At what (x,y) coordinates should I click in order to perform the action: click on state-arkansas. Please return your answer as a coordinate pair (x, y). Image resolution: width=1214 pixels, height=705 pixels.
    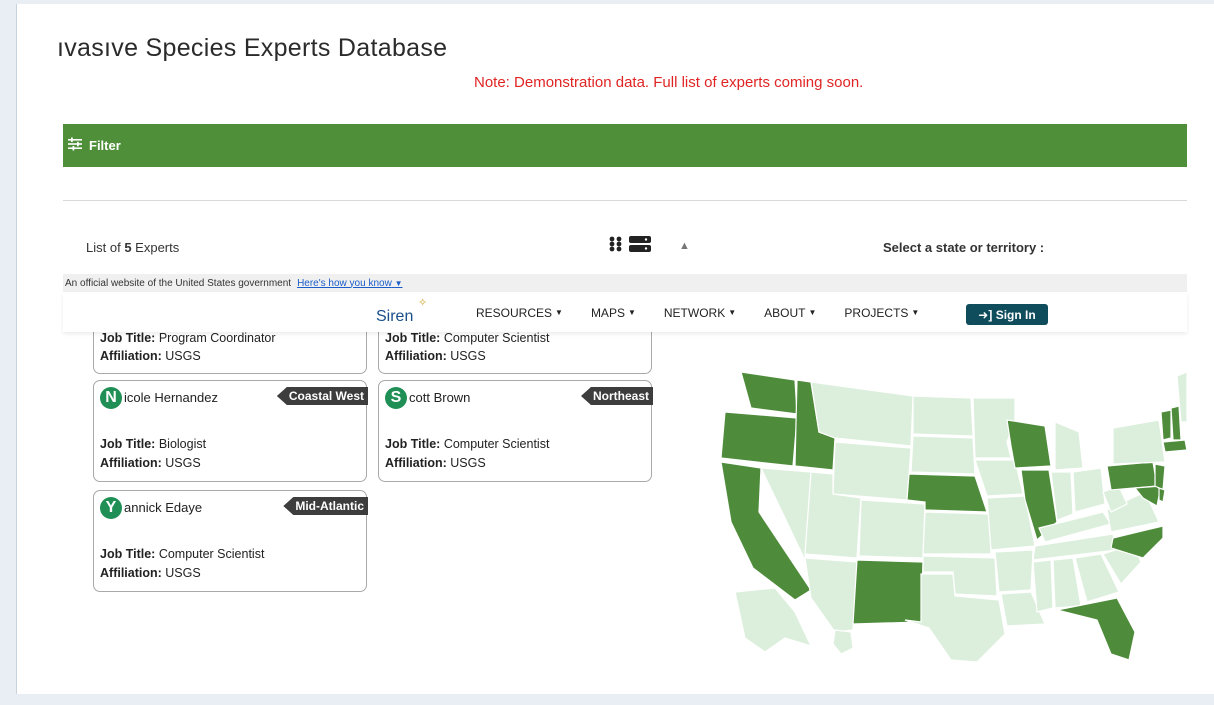
    Looking at the image, I should click on (1014, 571).